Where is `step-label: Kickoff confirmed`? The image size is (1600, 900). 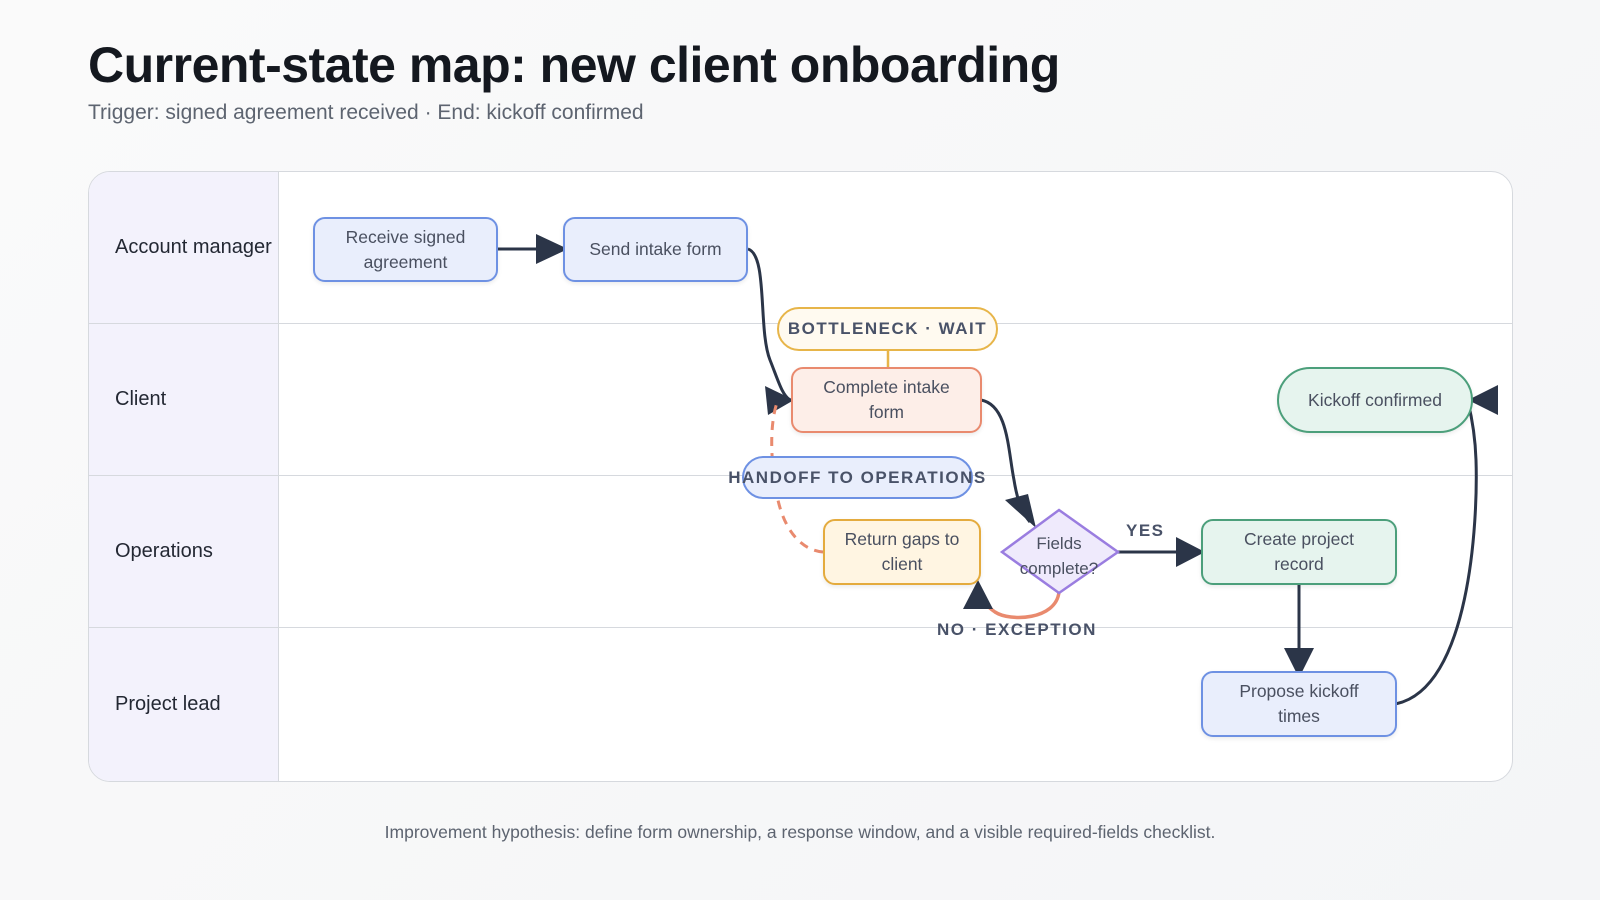 step-label: Kickoff confirmed is located at coordinates (1375, 399).